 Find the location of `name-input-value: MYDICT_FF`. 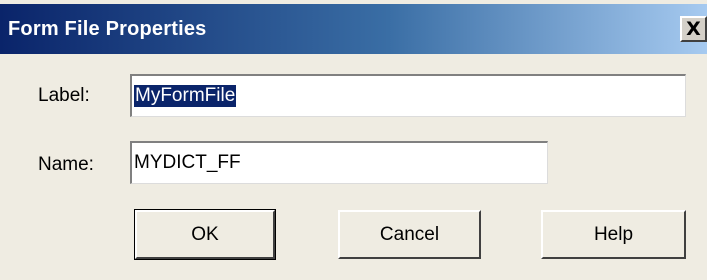

name-input-value: MYDICT_FF is located at coordinates (187, 162).